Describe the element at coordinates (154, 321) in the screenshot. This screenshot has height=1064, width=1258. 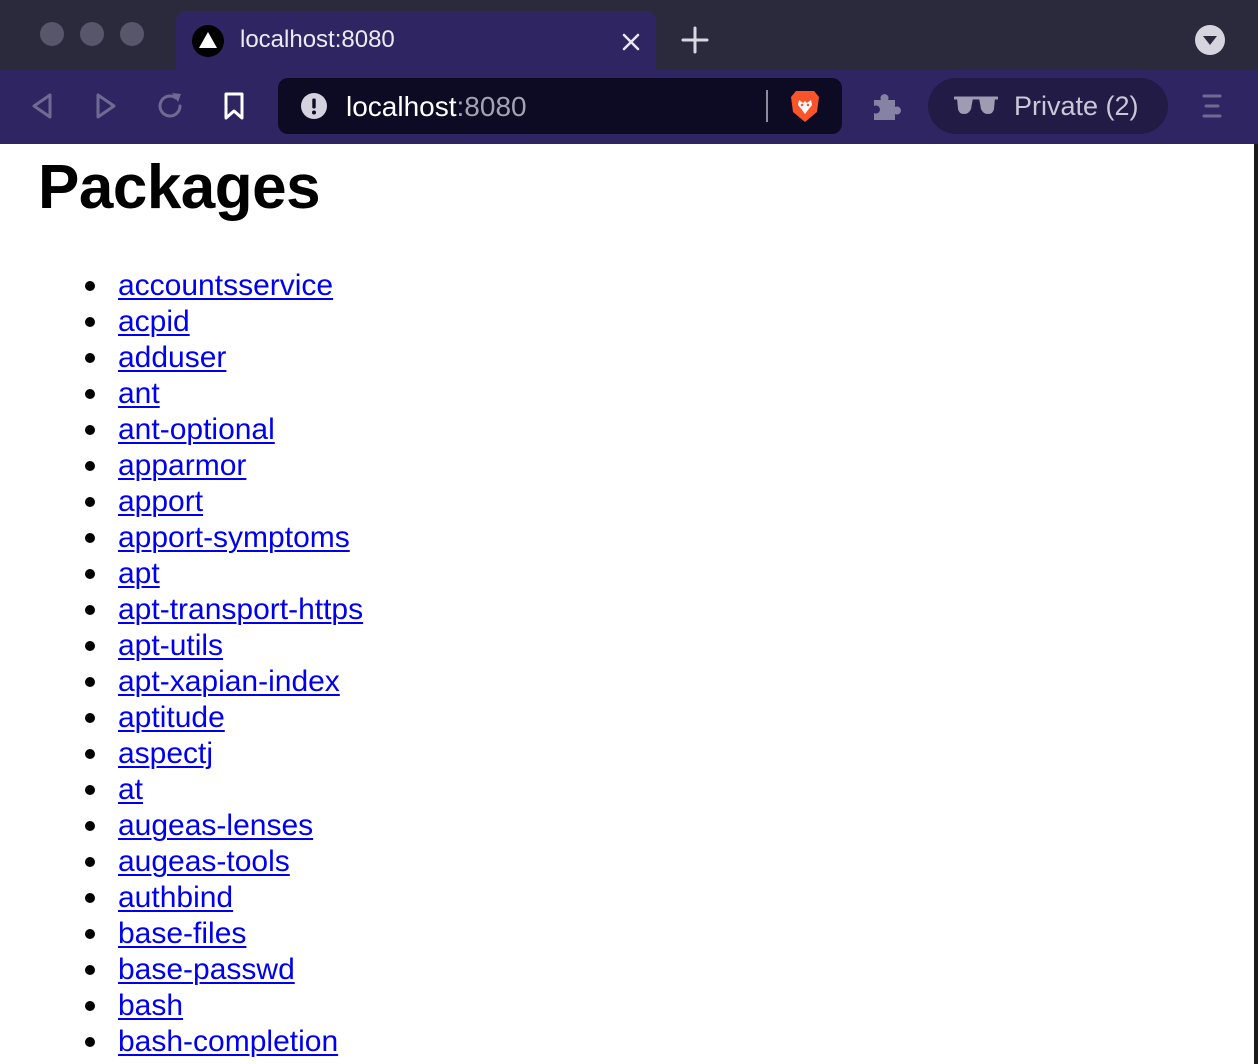
I see `package-link: acpid` at that location.